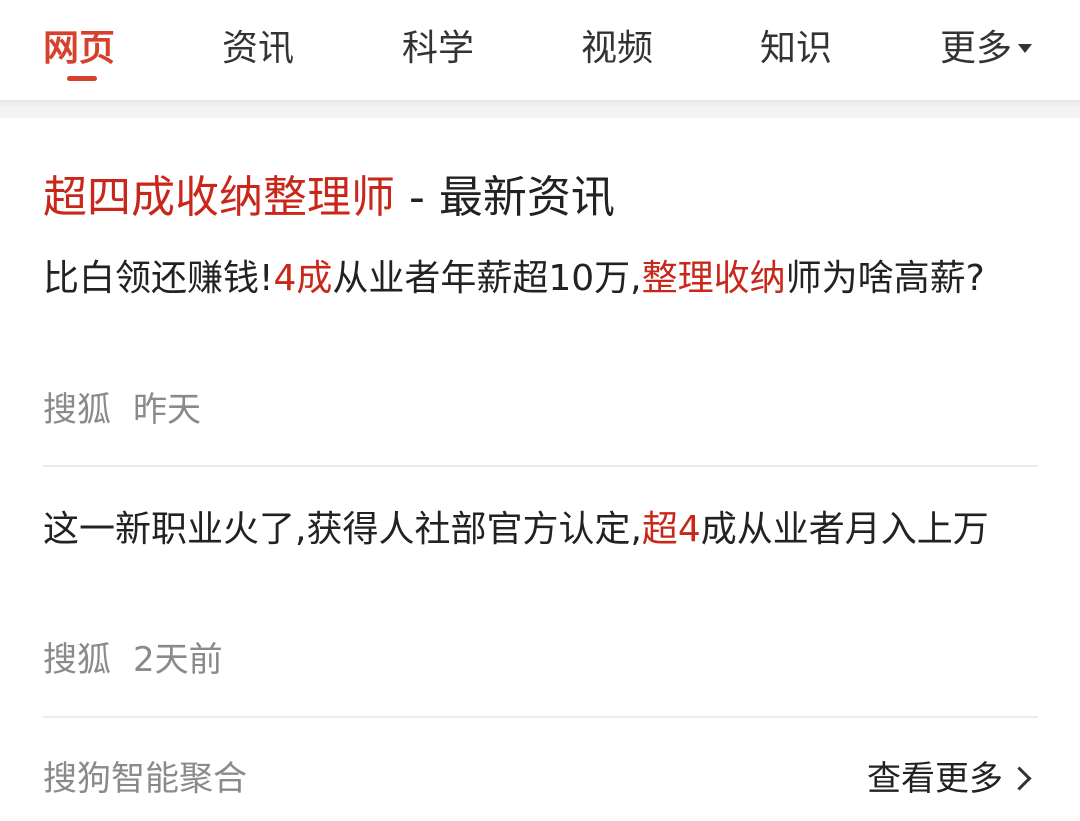 The height and width of the screenshot is (821, 1080). I want to click on news-item-title: 这一新职业火了,获得人社部官方认定,超4成从业者月入上万, so click(543, 530).